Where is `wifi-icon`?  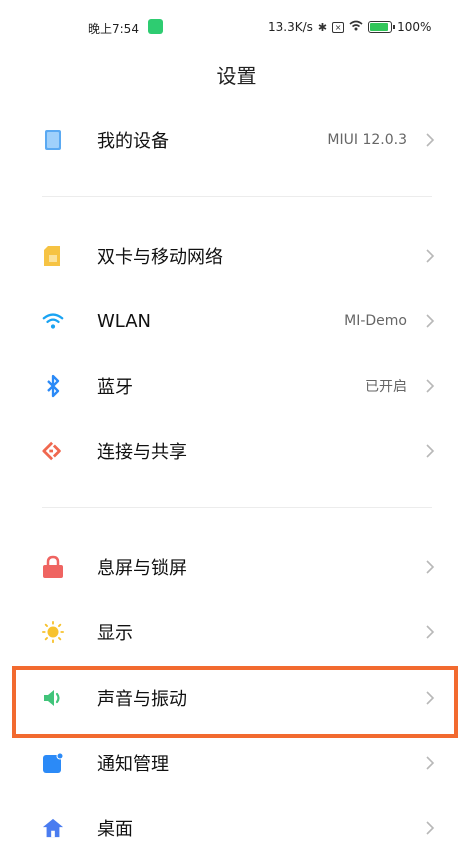 wifi-icon is located at coordinates (53, 321).